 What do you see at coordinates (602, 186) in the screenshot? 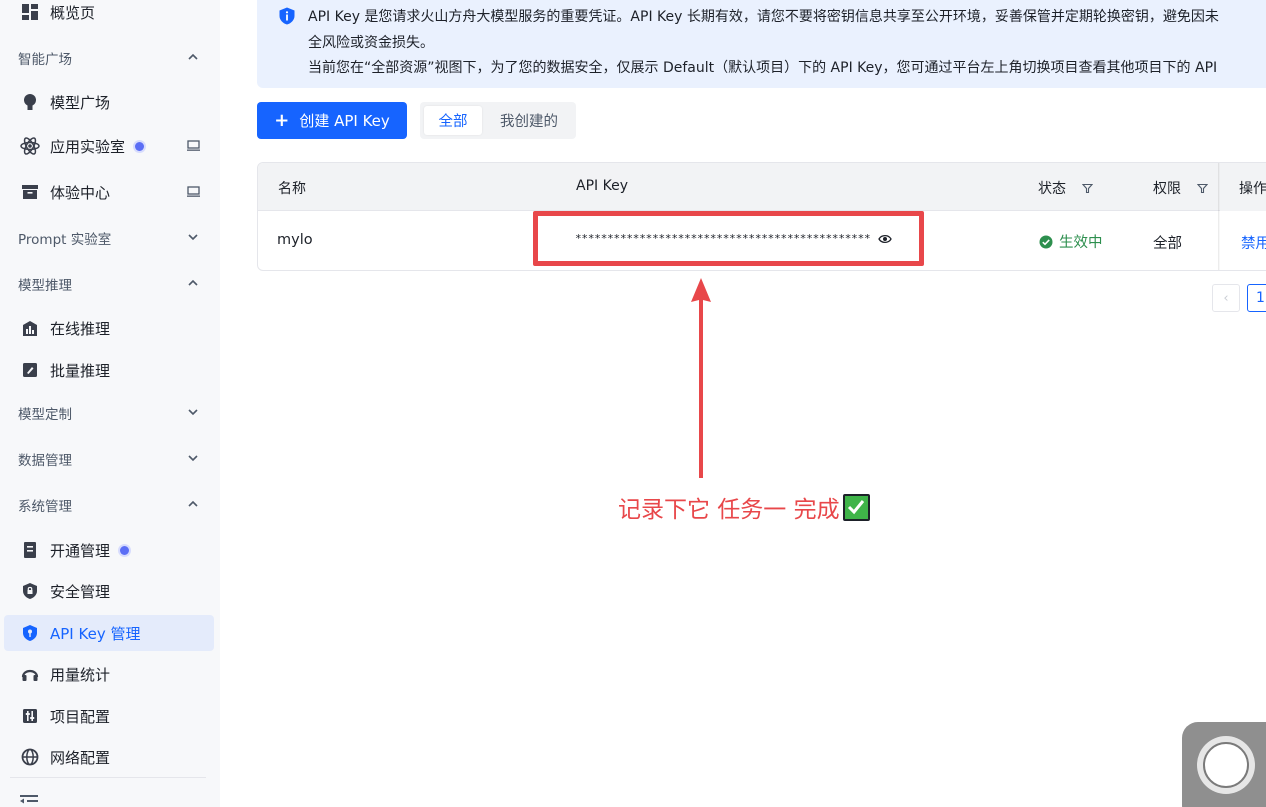
I see `col-header-api-key: API Key` at bounding box center [602, 186].